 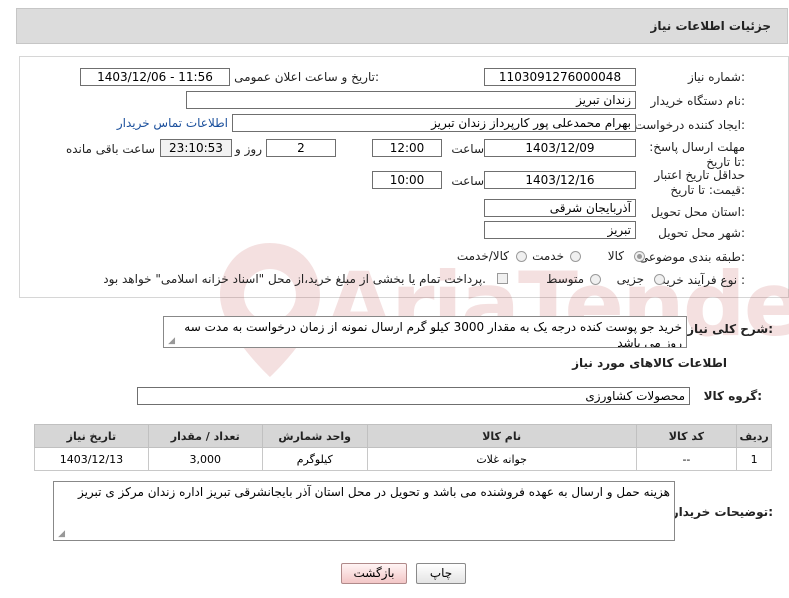 I want to click on price-validity-label: حداقل تاریخ اعتبار قیمت: تا تاریخ:, so click(x=699, y=182).